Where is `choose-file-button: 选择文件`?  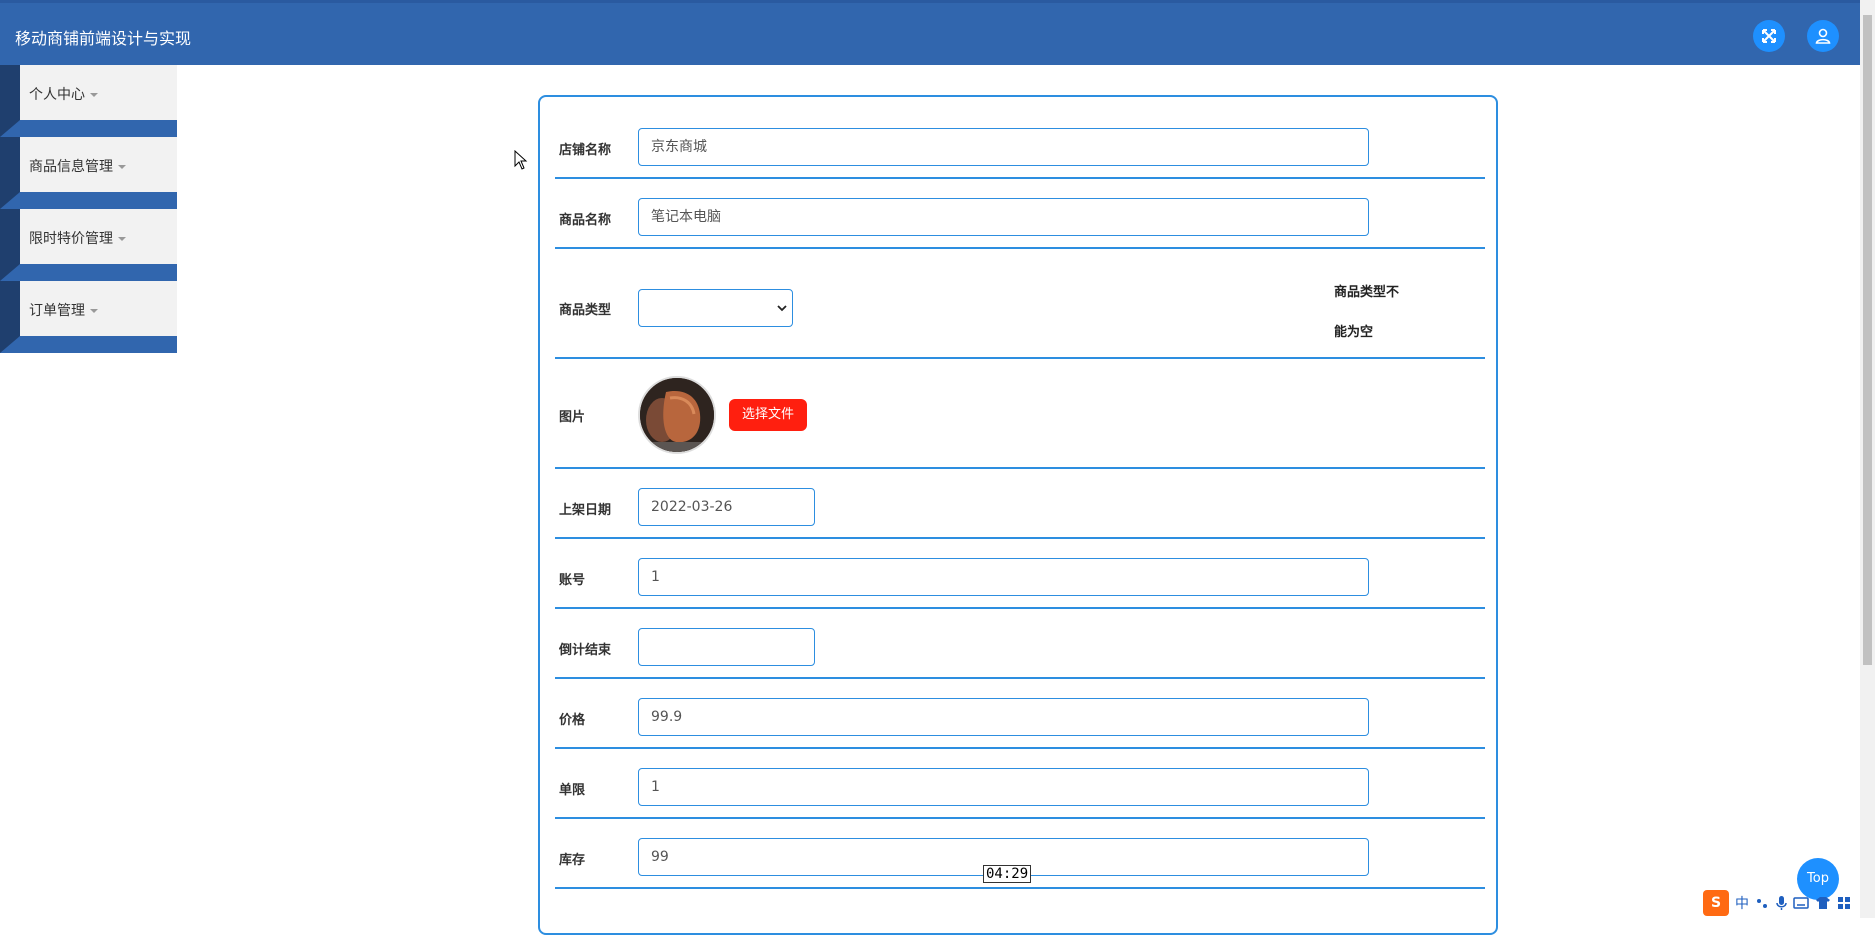
choose-file-button: 选择文件 is located at coordinates (768, 415).